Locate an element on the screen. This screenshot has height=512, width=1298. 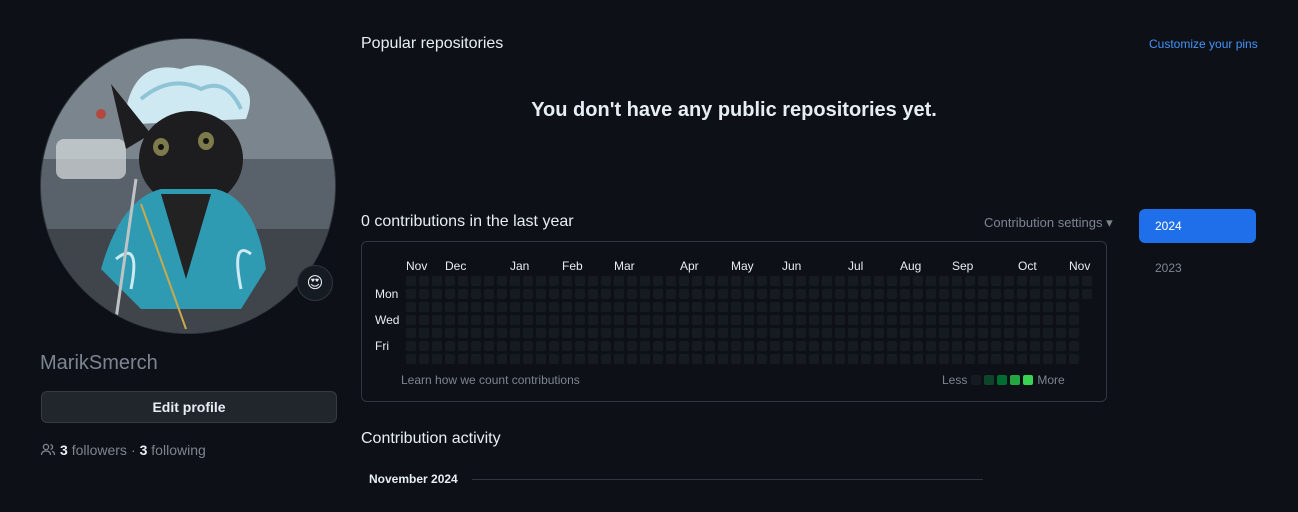
year-2023-button: 2023 is located at coordinates (1197, 268).